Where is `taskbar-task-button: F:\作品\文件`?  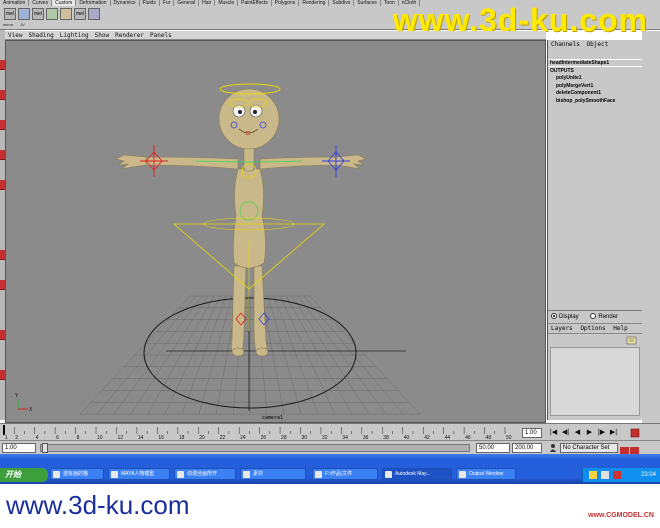 taskbar-task-button: F:\作品\文件 is located at coordinates (345, 474).